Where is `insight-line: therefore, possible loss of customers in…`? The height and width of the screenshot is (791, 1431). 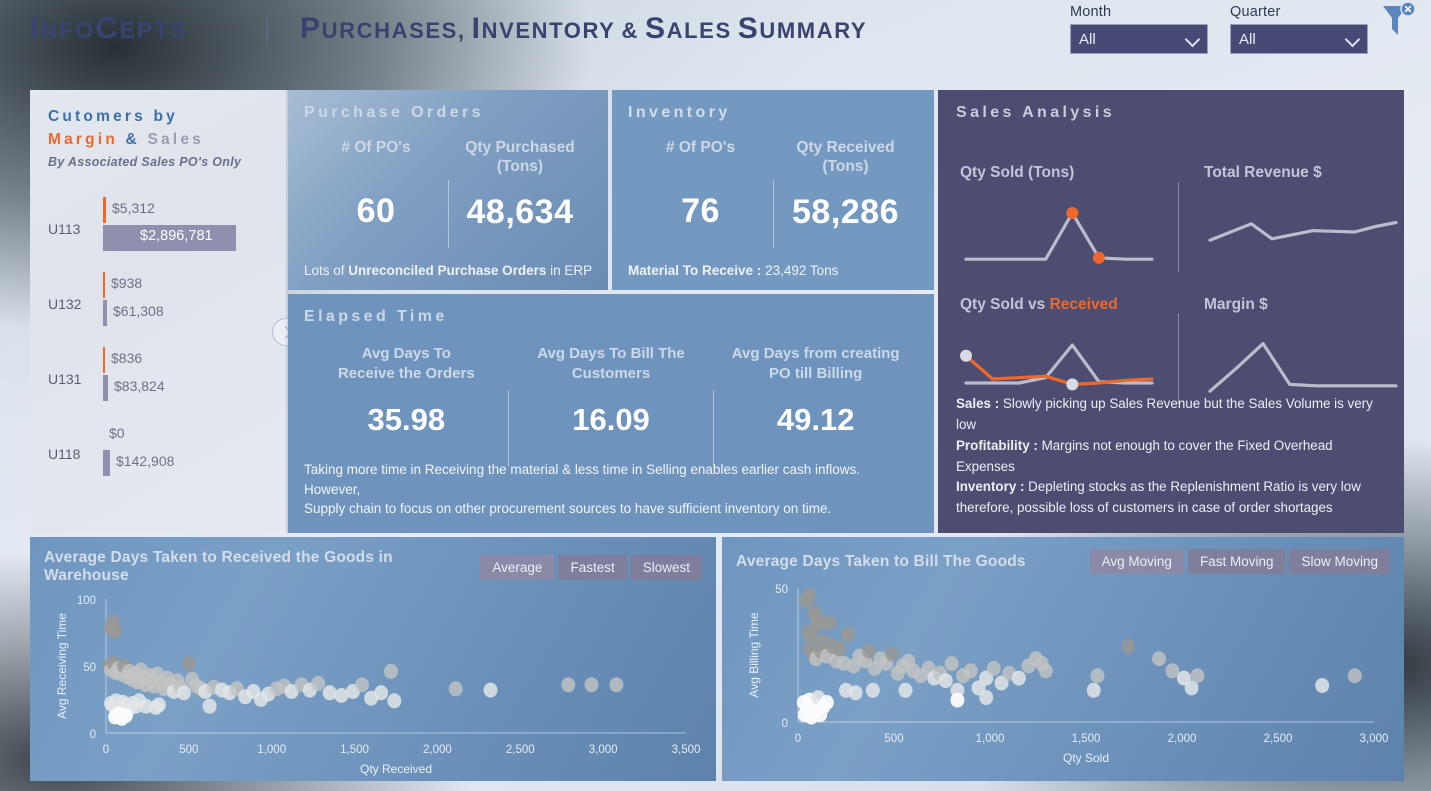 insight-line: therefore, possible loss of customers in… is located at coordinates (1173, 508).